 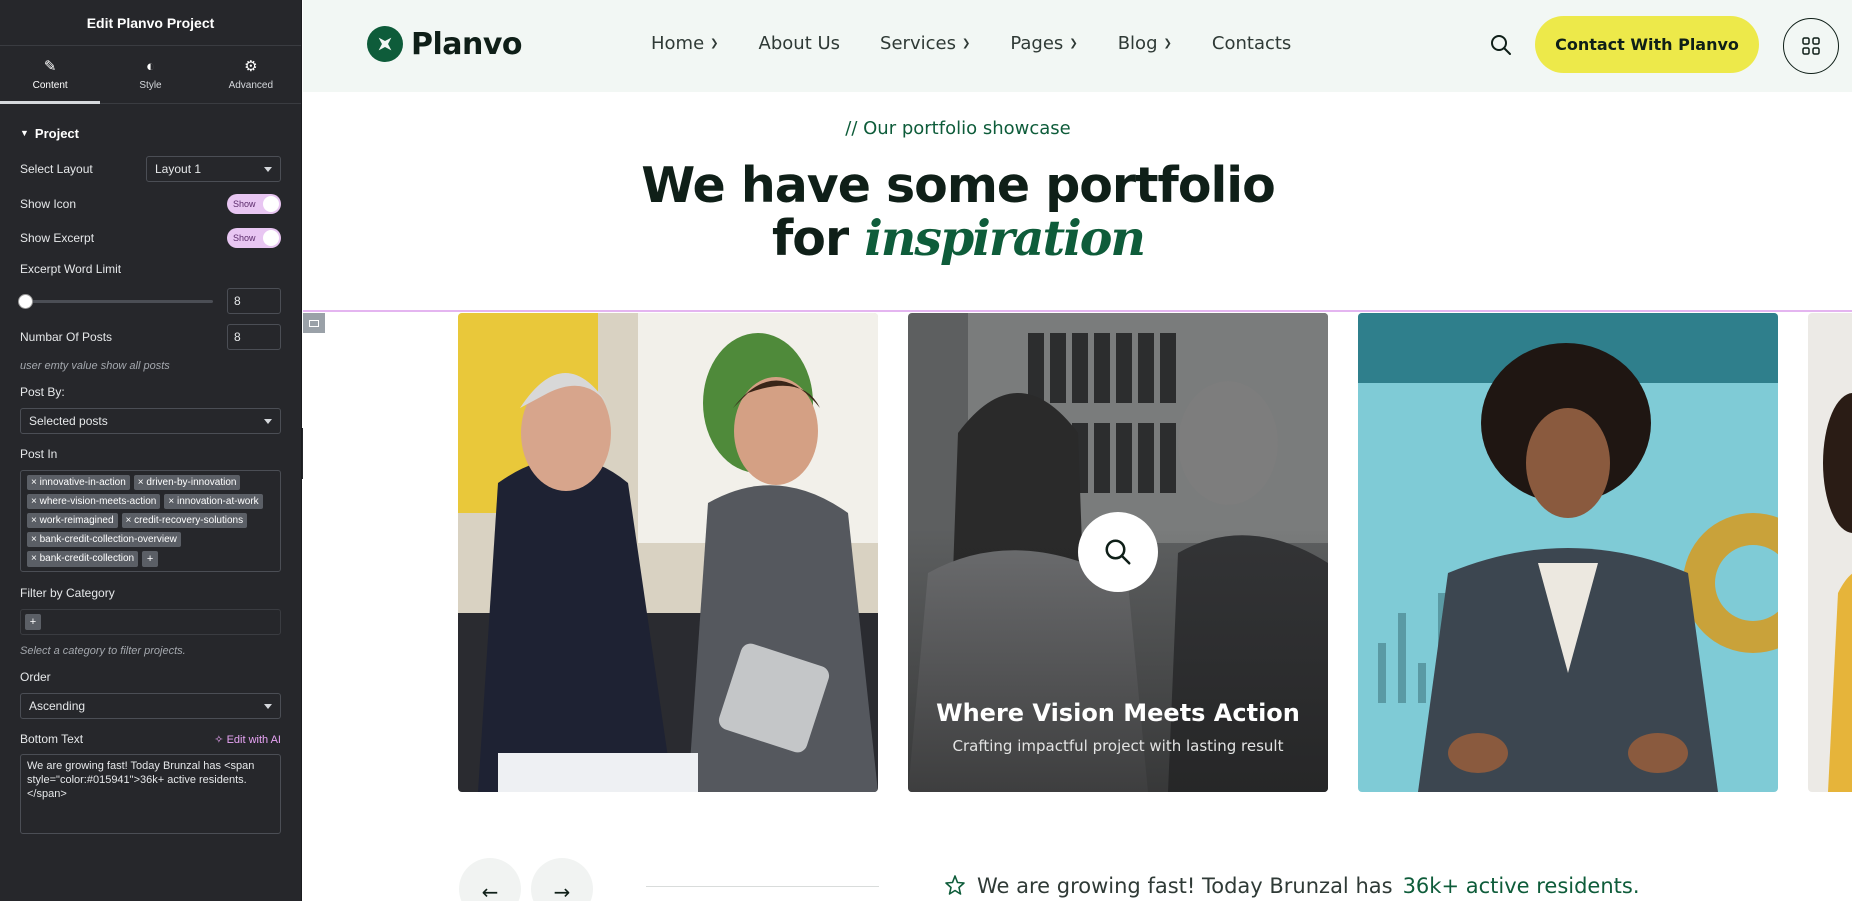 I want to click on grid-menu-button, so click(x=1811, y=46).